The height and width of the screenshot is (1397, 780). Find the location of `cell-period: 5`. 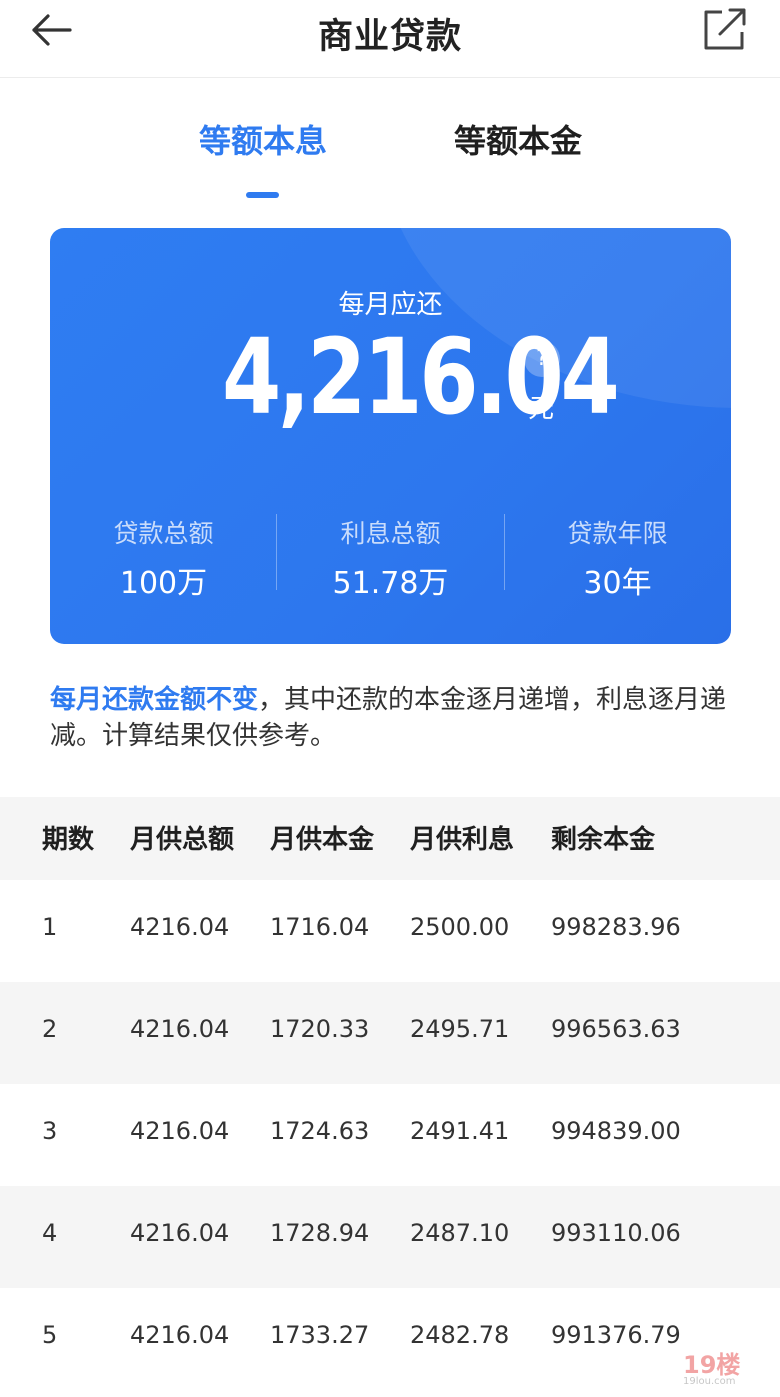

cell-period: 5 is located at coordinates (50, 1335).